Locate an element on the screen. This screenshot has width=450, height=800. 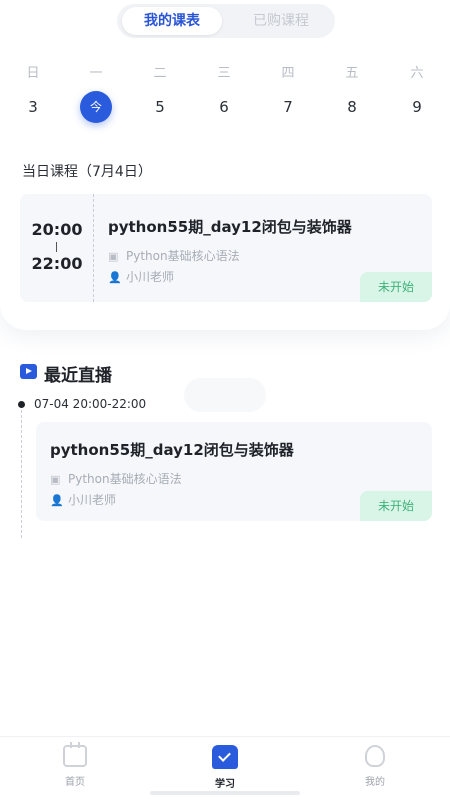
divider is located at coordinates (93, 248).